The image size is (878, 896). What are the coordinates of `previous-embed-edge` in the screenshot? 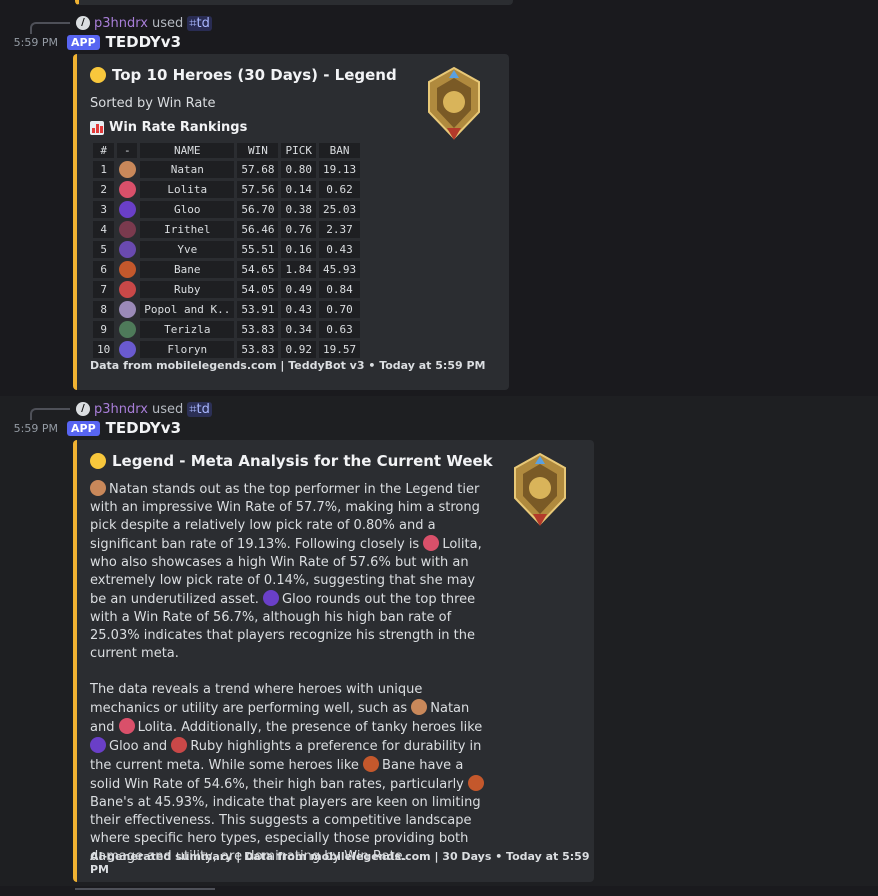 It's located at (439, 5).